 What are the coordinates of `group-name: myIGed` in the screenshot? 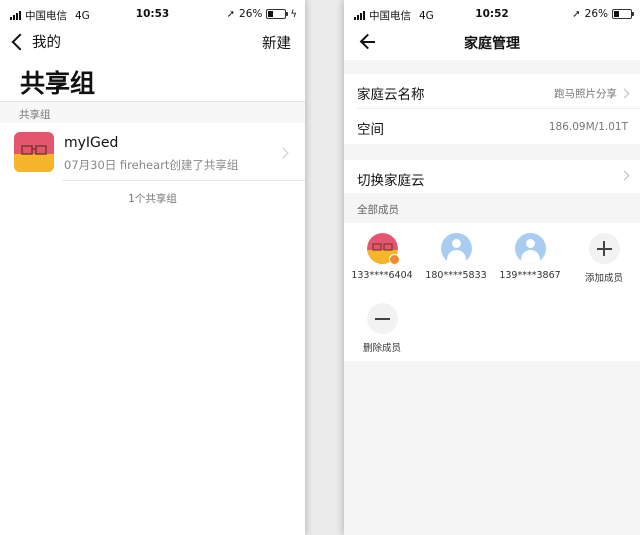 It's located at (91, 143).